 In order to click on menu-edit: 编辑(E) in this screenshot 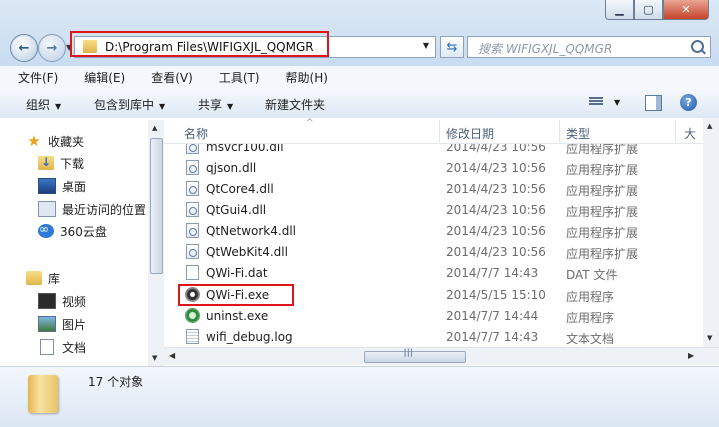, I will do `click(99, 77)`.